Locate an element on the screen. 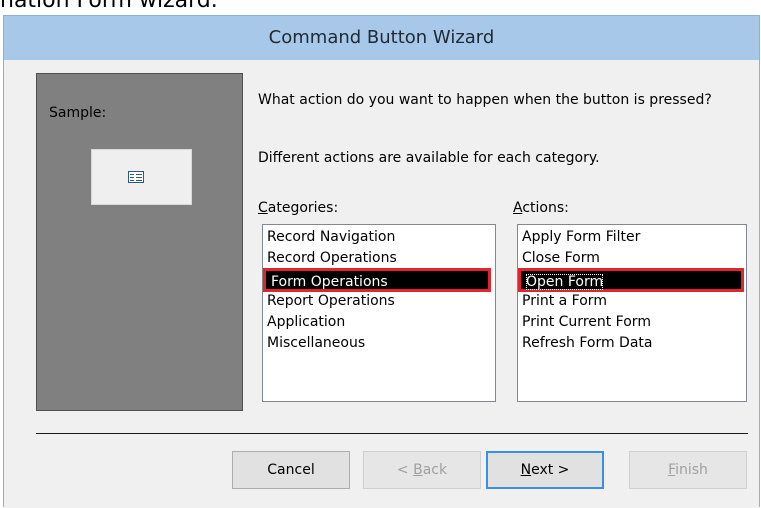 This screenshot has width=761, height=508. separator-line is located at coordinates (392, 433).